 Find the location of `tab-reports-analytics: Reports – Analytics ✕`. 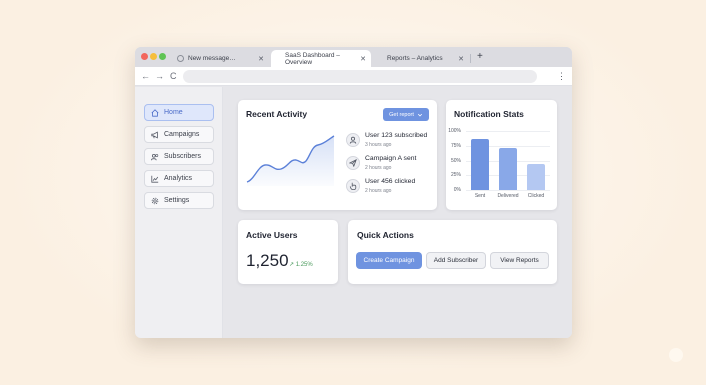

tab-reports-analytics: Reports – Analytics ✕ is located at coordinates (421, 58).